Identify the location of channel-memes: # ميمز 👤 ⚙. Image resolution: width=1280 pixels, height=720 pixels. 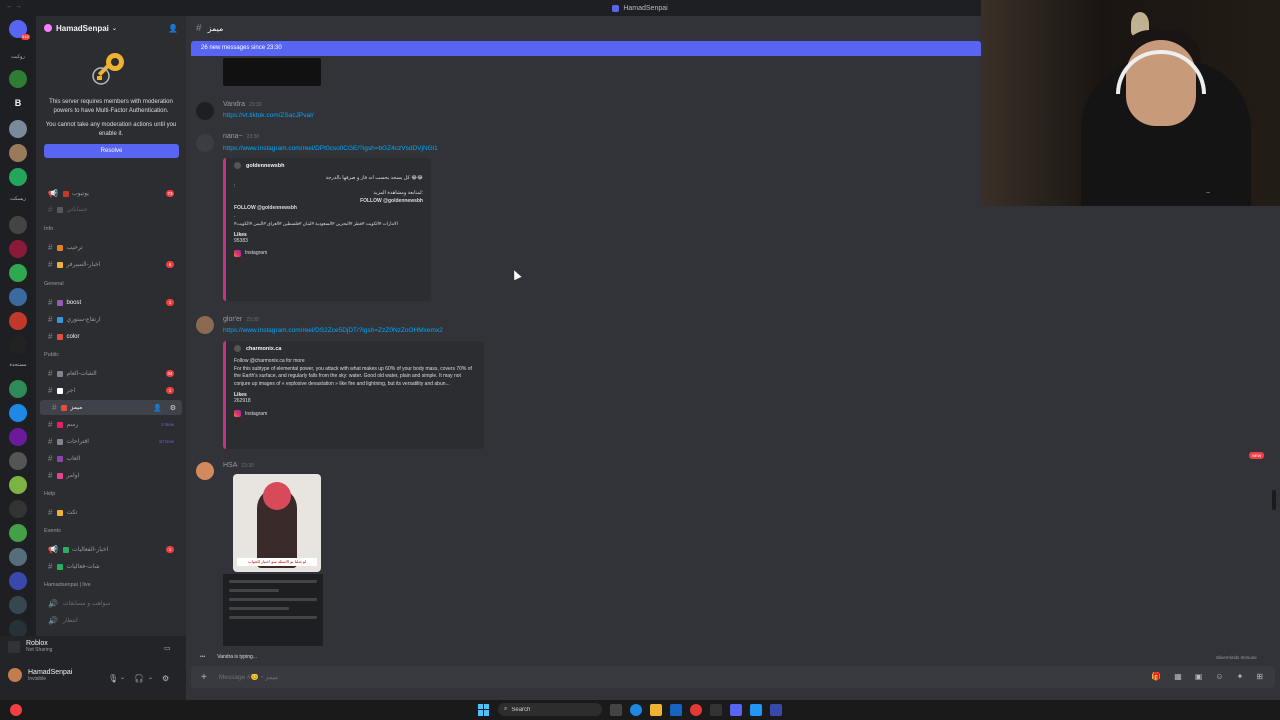
(111, 407).